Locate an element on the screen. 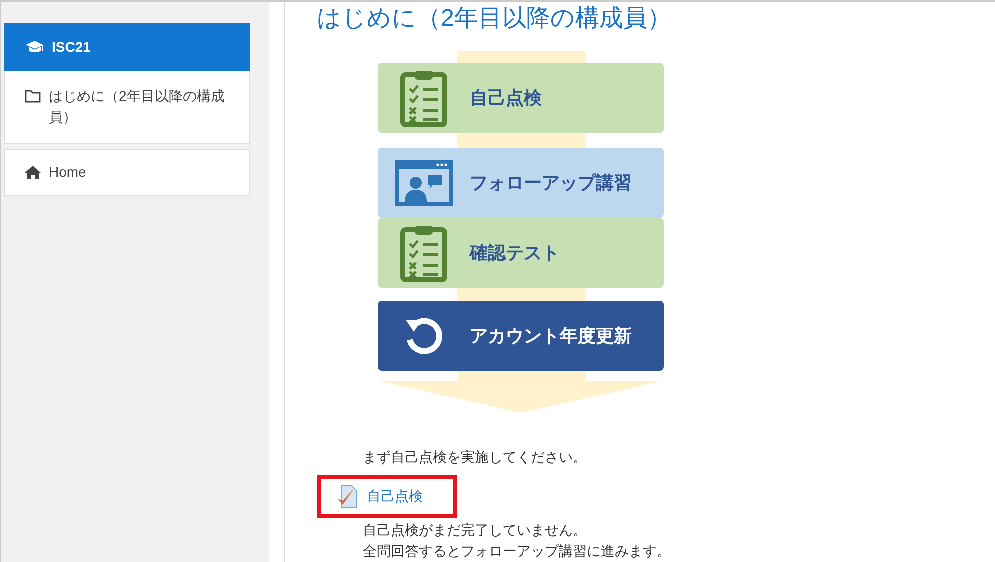  activity-link: 自己点検 is located at coordinates (395, 496).